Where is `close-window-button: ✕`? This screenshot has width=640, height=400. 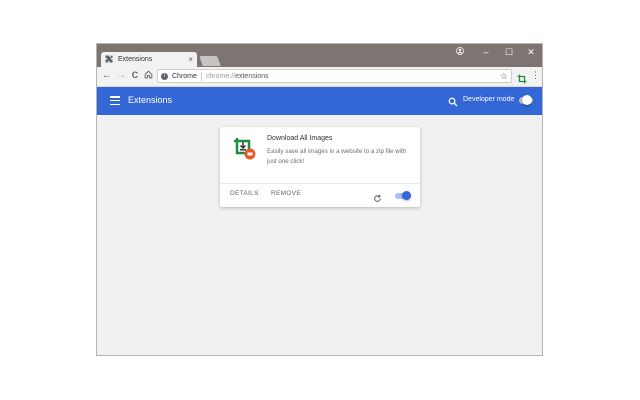 close-window-button: ✕ is located at coordinates (531, 52).